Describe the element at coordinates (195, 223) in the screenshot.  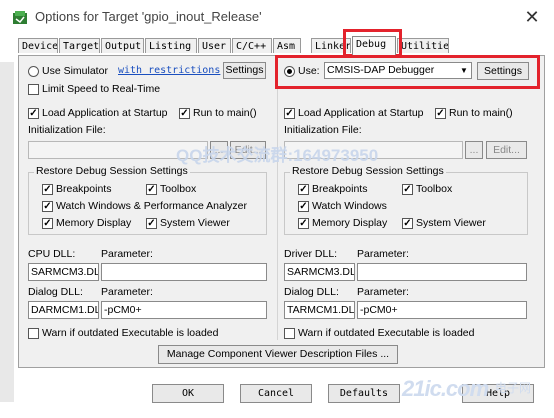
I see `left-system-viewer-label: System Viewer` at that location.